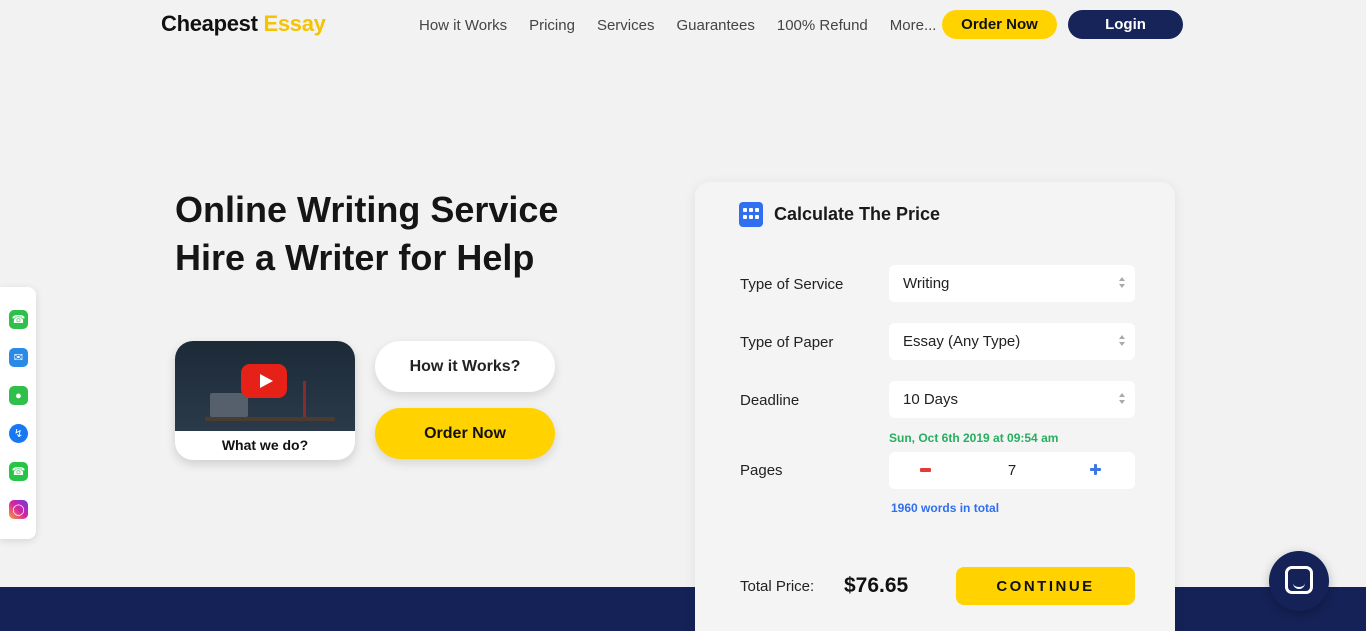 This screenshot has height=631, width=1366. What do you see at coordinates (18, 433) in the screenshot?
I see `messenger-icon: ↯` at bounding box center [18, 433].